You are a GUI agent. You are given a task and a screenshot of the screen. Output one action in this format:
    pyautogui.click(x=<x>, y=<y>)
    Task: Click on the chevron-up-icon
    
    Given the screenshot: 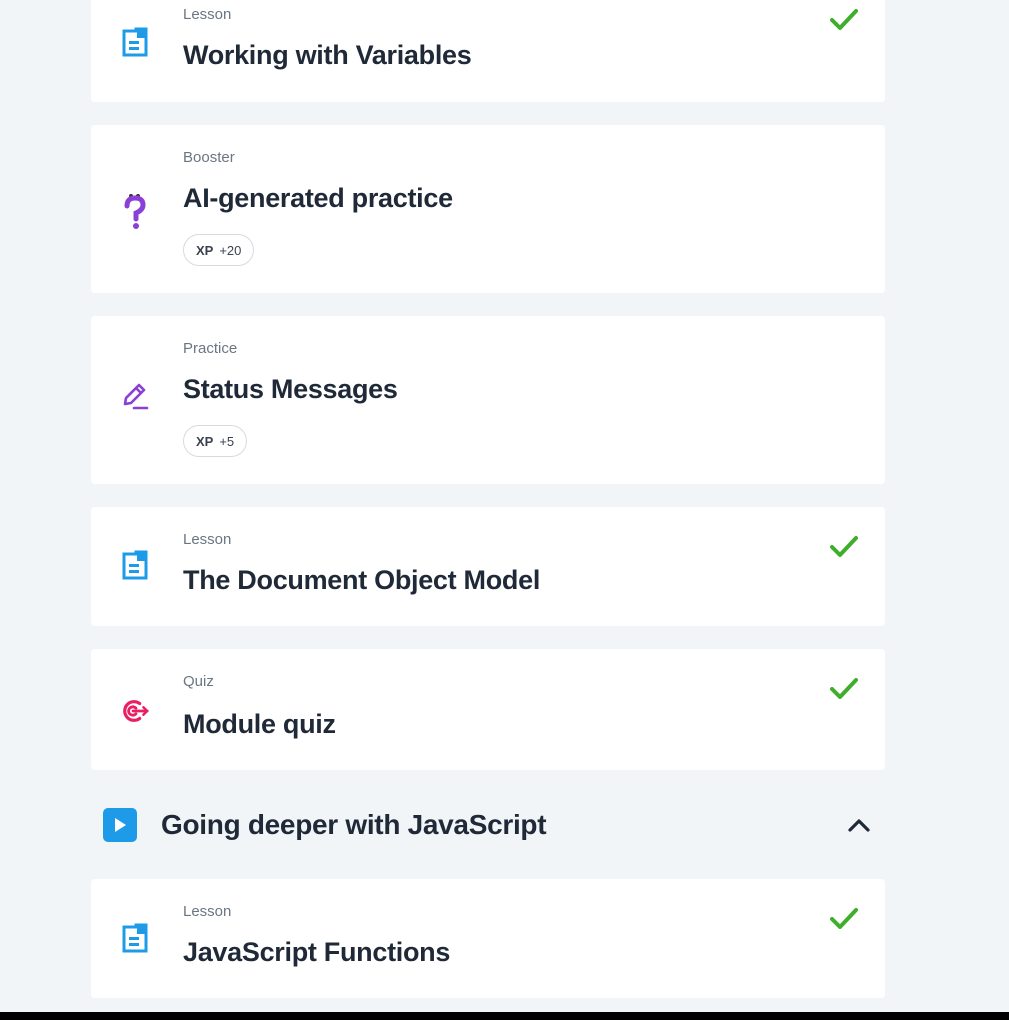 What is the action you would take?
    pyautogui.click(x=859, y=825)
    